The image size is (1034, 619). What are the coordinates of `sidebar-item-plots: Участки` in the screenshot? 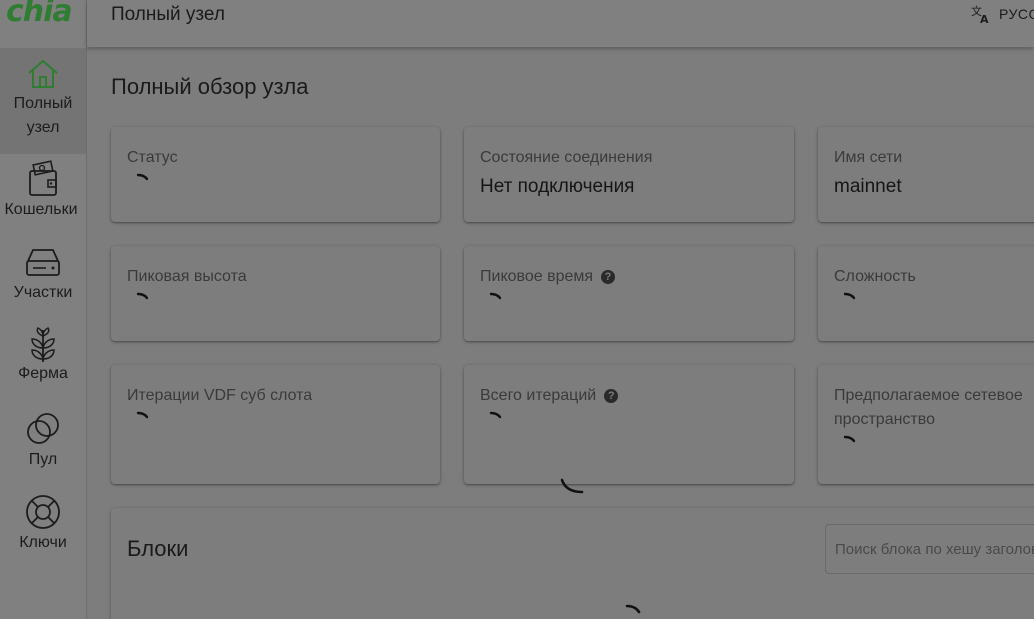 It's located at (43, 280).